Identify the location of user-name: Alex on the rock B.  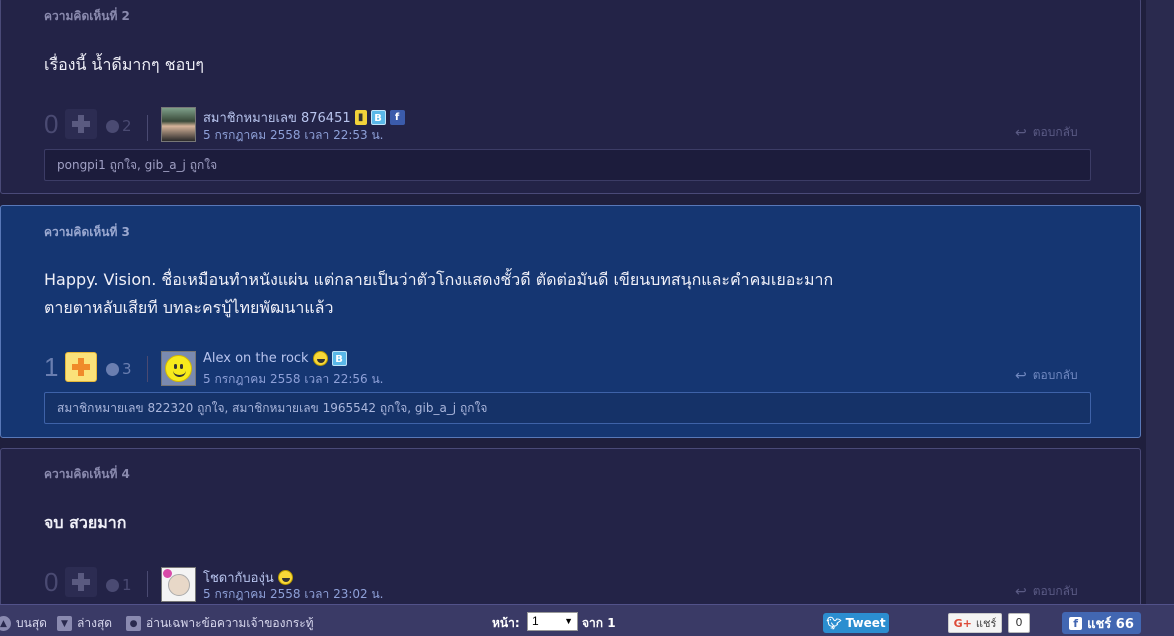
(275, 358).